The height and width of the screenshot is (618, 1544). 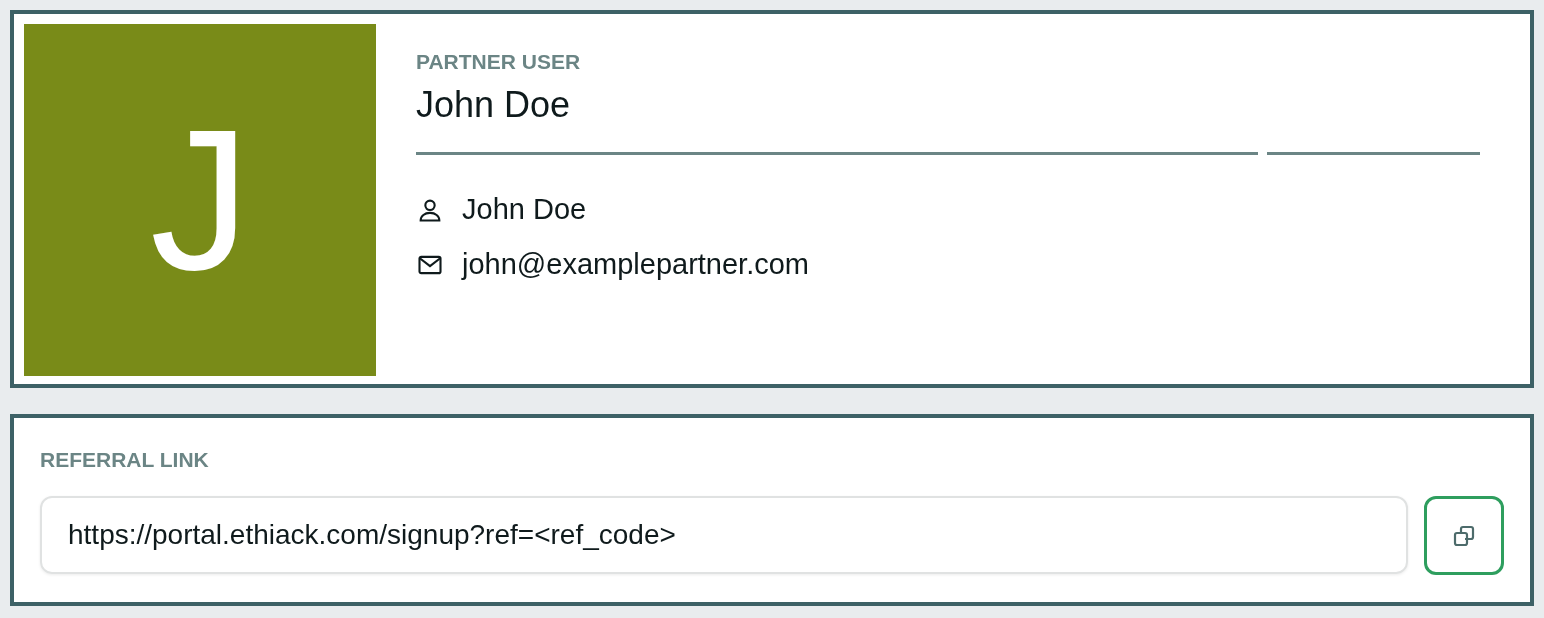 What do you see at coordinates (493, 105) in the screenshot?
I see `user-name: John Doe` at bounding box center [493, 105].